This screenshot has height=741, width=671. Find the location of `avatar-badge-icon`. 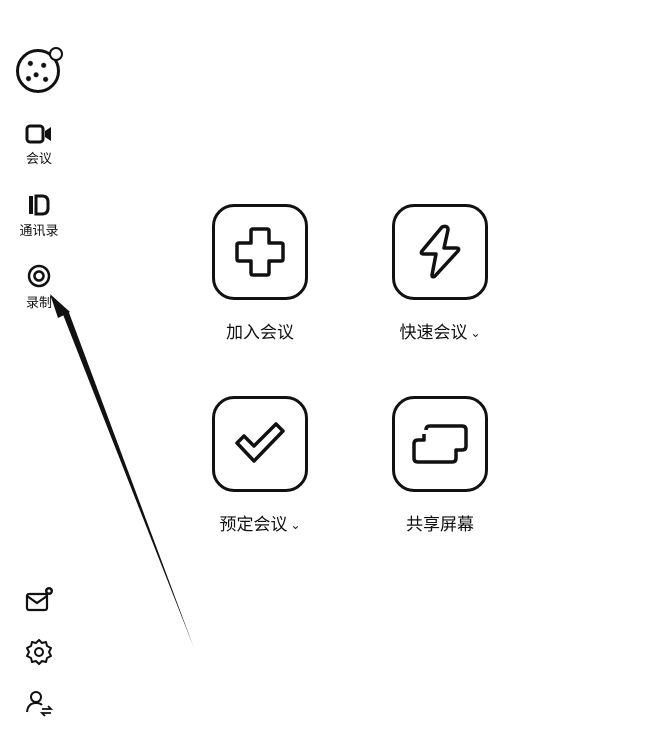

avatar-badge-icon is located at coordinates (56, 54).